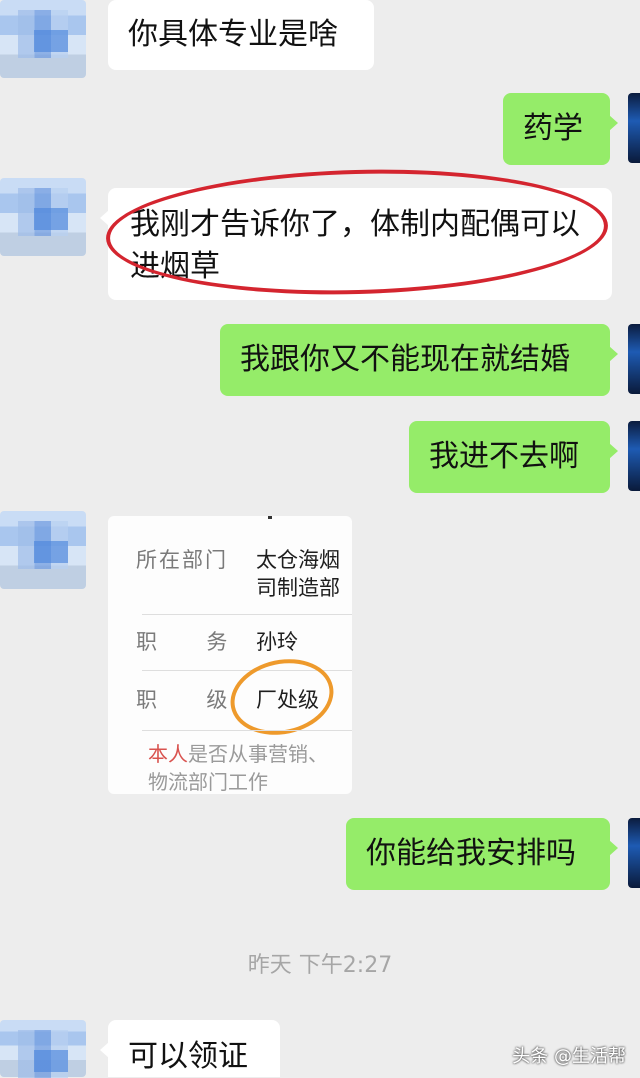  Describe the element at coordinates (320, 965) in the screenshot. I see `chat-timestamp: 昨天 下午2:27` at that location.